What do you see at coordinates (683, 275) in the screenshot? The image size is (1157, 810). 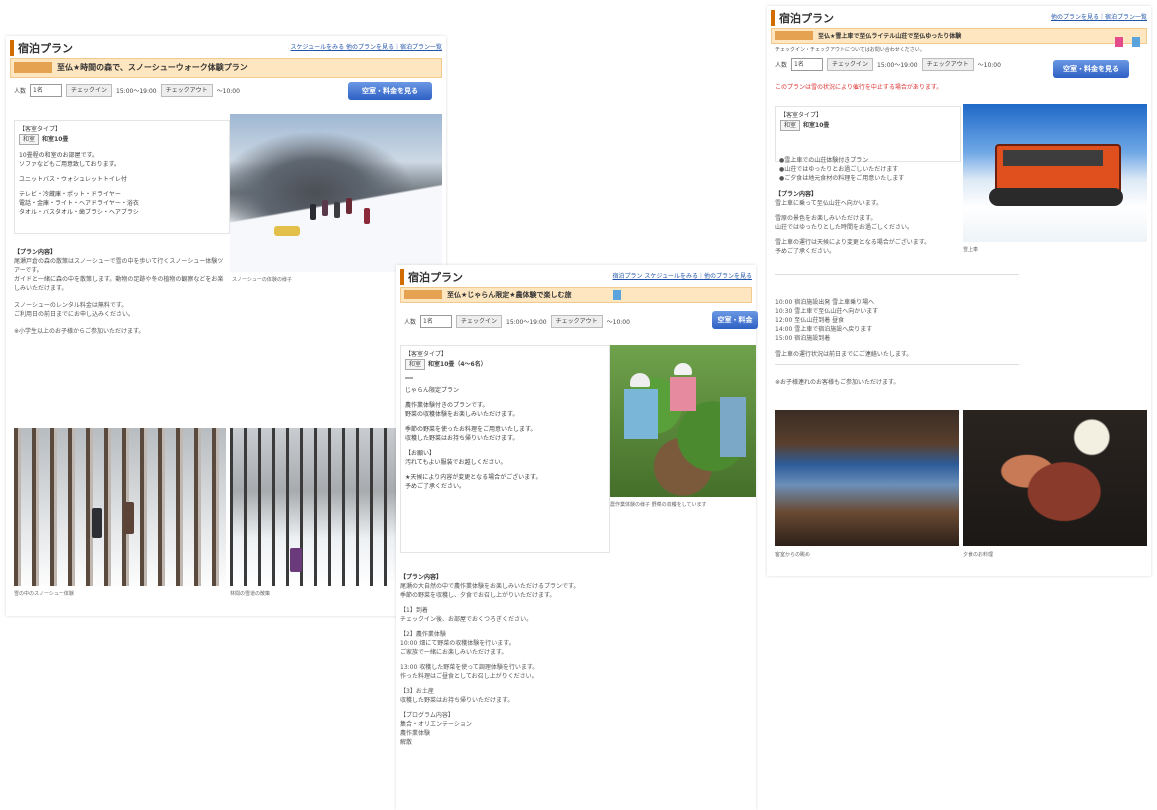 I see `header-links: 宿泊プラン スケジュールをみる｜他のプランを見る` at bounding box center [683, 275].